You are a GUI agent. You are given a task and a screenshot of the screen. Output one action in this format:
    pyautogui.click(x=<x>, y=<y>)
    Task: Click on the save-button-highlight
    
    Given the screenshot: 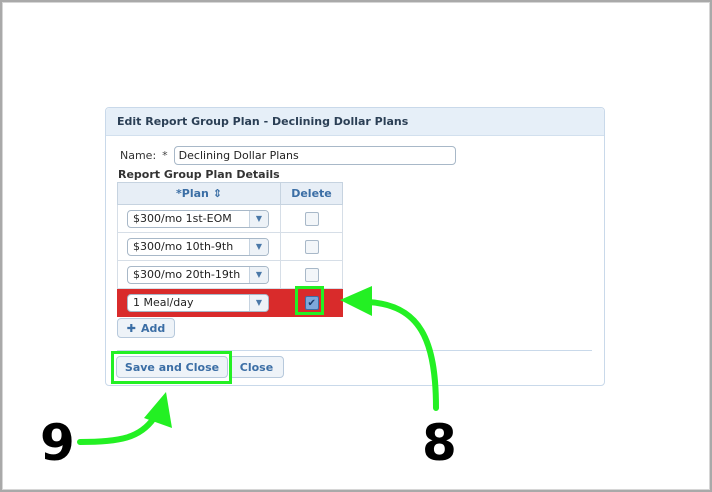 What is the action you would take?
    pyautogui.click(x=171, y=367)
    